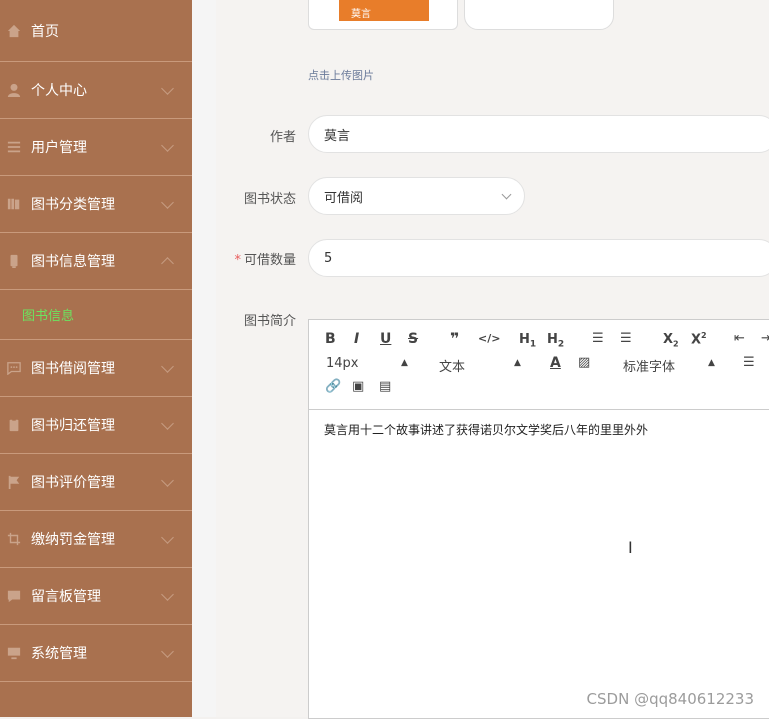 This screenshot has width=769, height=719. I want to click on status-label: 图书状态, so click(269, 199).